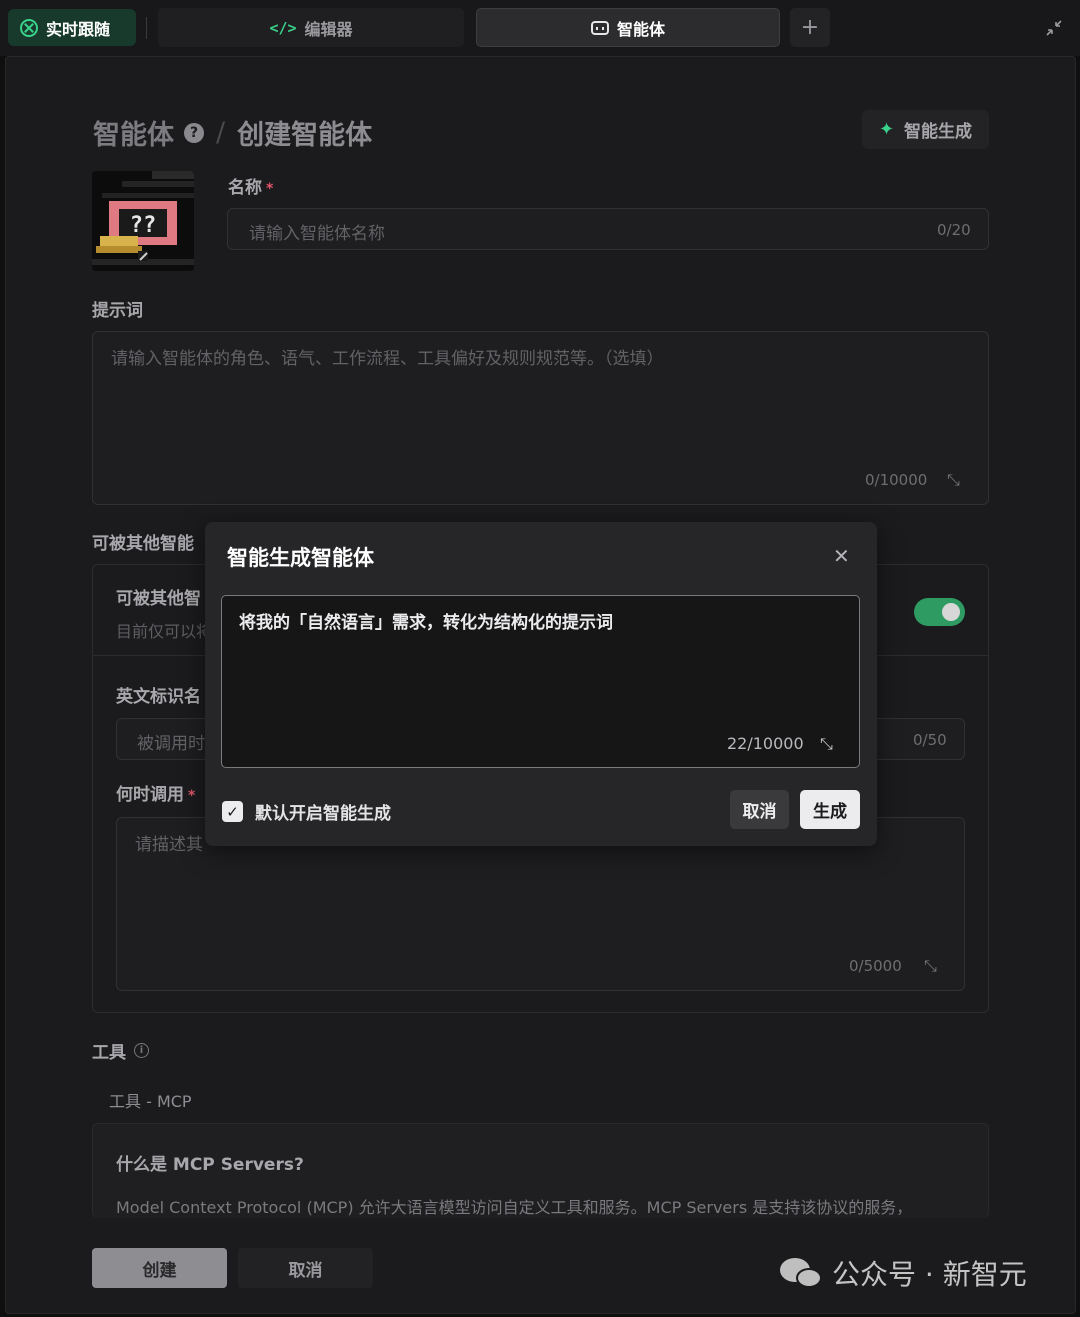 The image size is (1080, 1317). I want to click on dialog-textarea: 将我的「自然语言」需求，转化为结构化的提示词 22/10000 ⤡, so click(540, 681).